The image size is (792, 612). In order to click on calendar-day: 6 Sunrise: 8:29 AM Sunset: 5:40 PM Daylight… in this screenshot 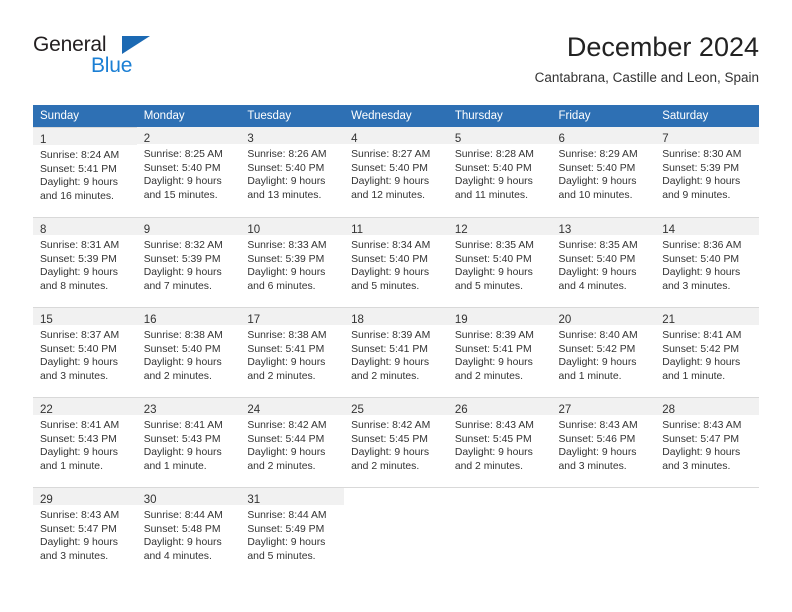, I will do `click(603, 172)`.